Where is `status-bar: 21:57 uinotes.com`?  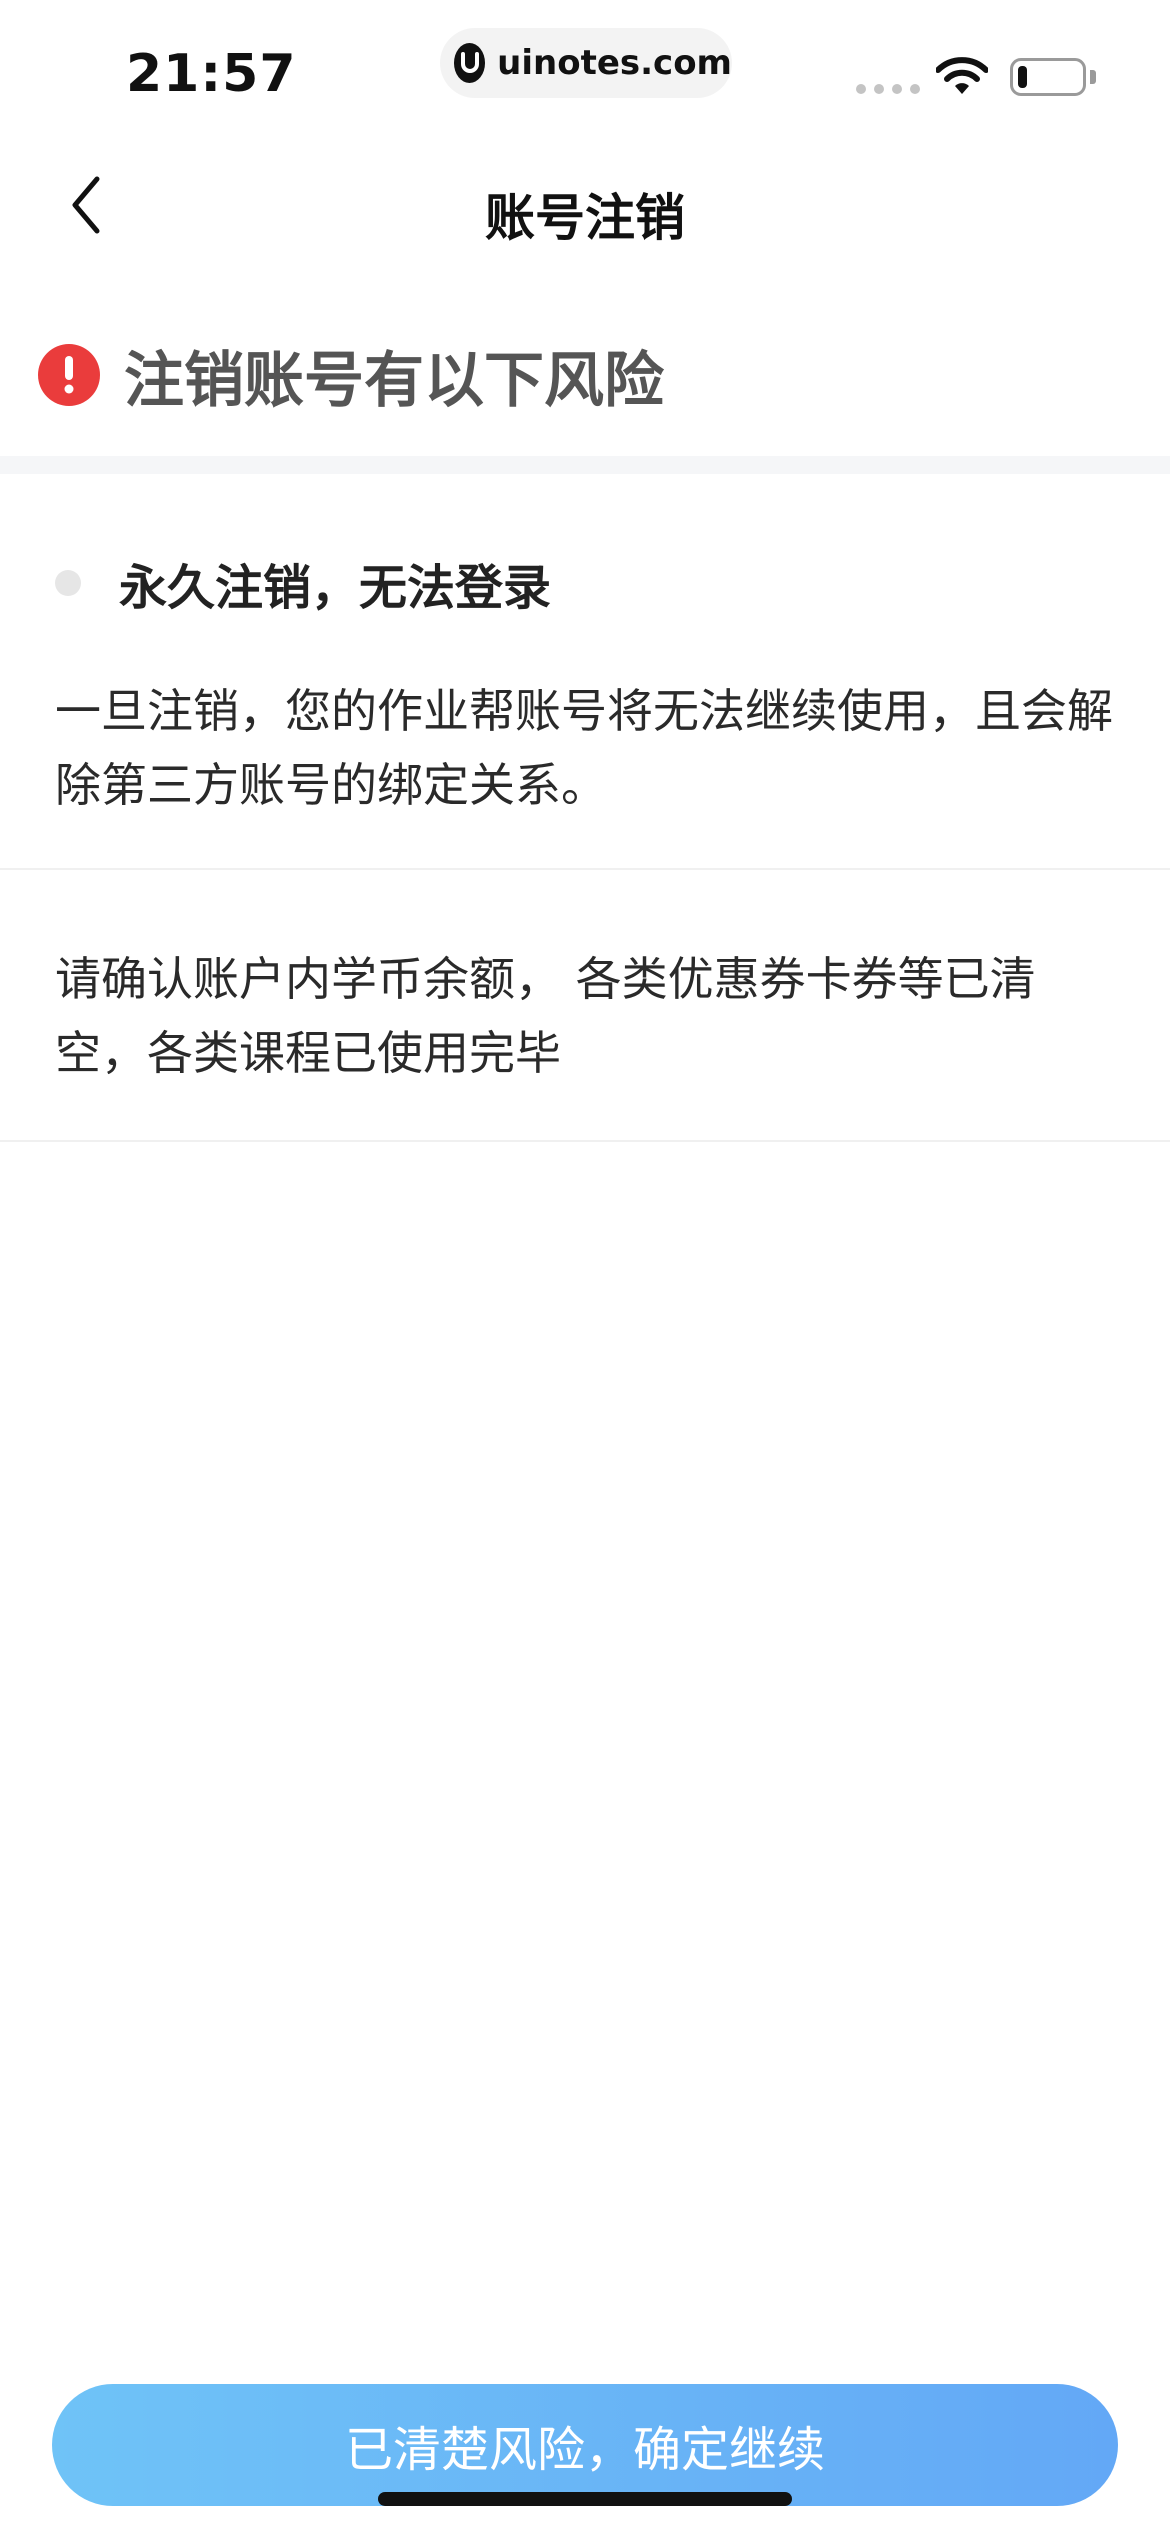 status-bar: 21:57 uinotes.com is located at coordinates (585, 70).